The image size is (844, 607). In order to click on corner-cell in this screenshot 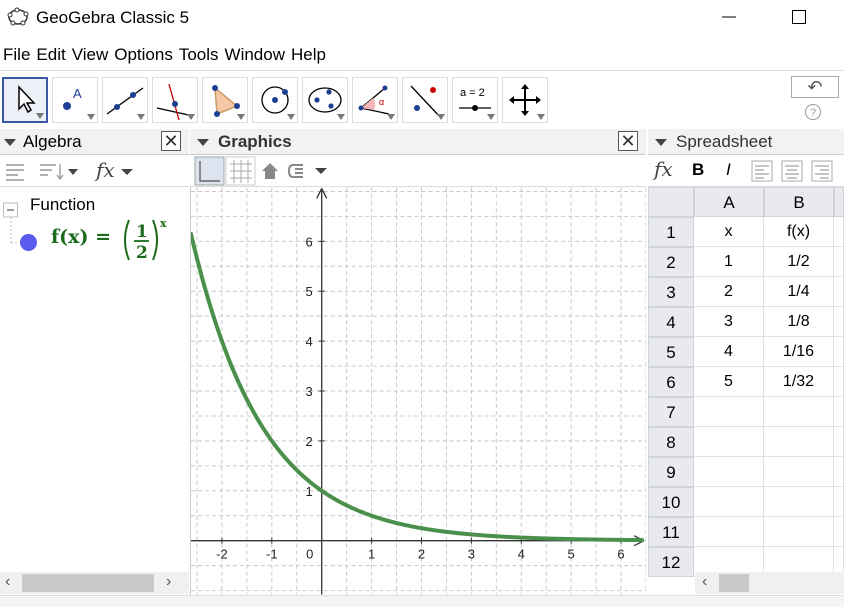, I will do `click(671, 202)`.